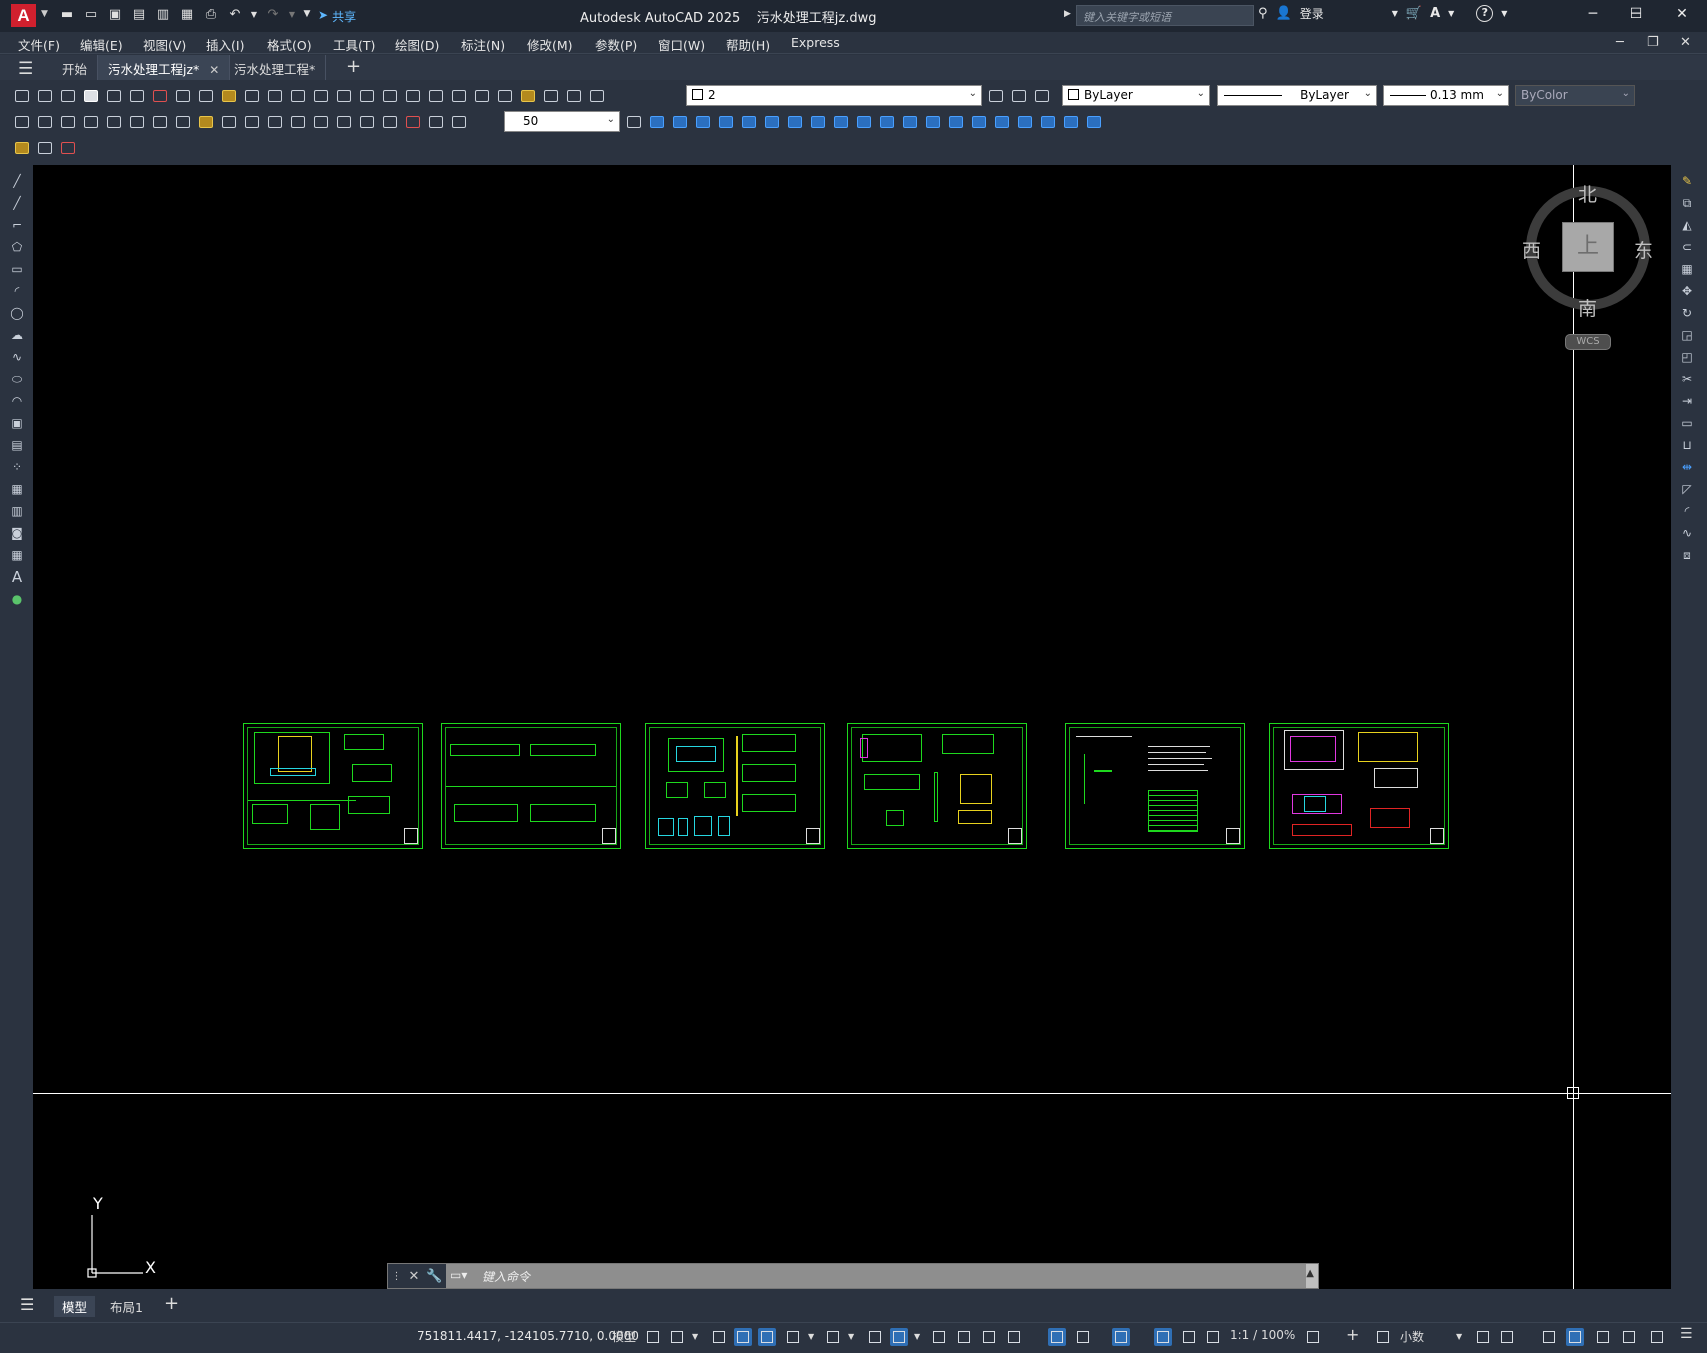 The height and width of the screenshot is (1353, 1707). What do you see at coordinates (1549, 1337) in the screenshot?
I see `isolate-objects-icon` at bounding box center [1549, 1337].